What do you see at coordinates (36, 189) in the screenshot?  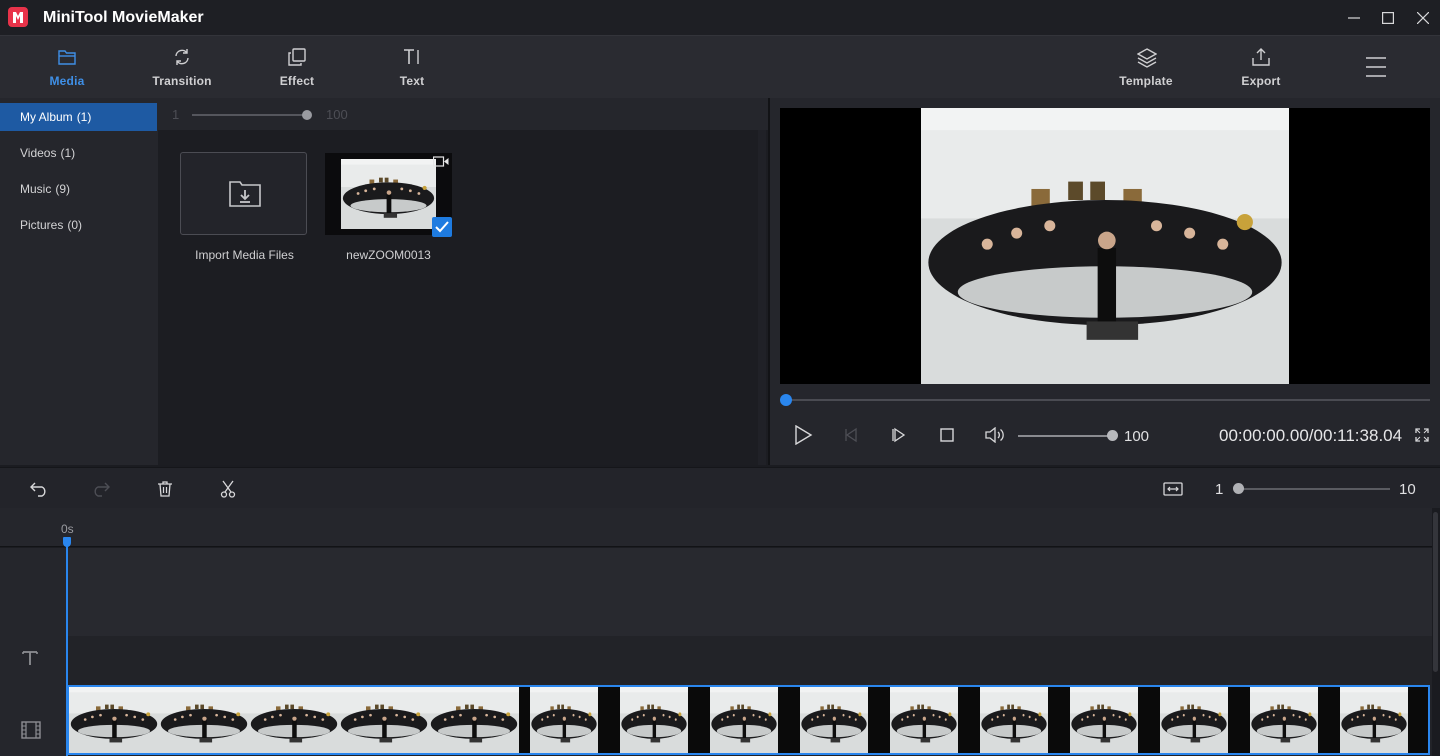 I see `sidebar-item-label: Music` at bounding box center [36, 189].